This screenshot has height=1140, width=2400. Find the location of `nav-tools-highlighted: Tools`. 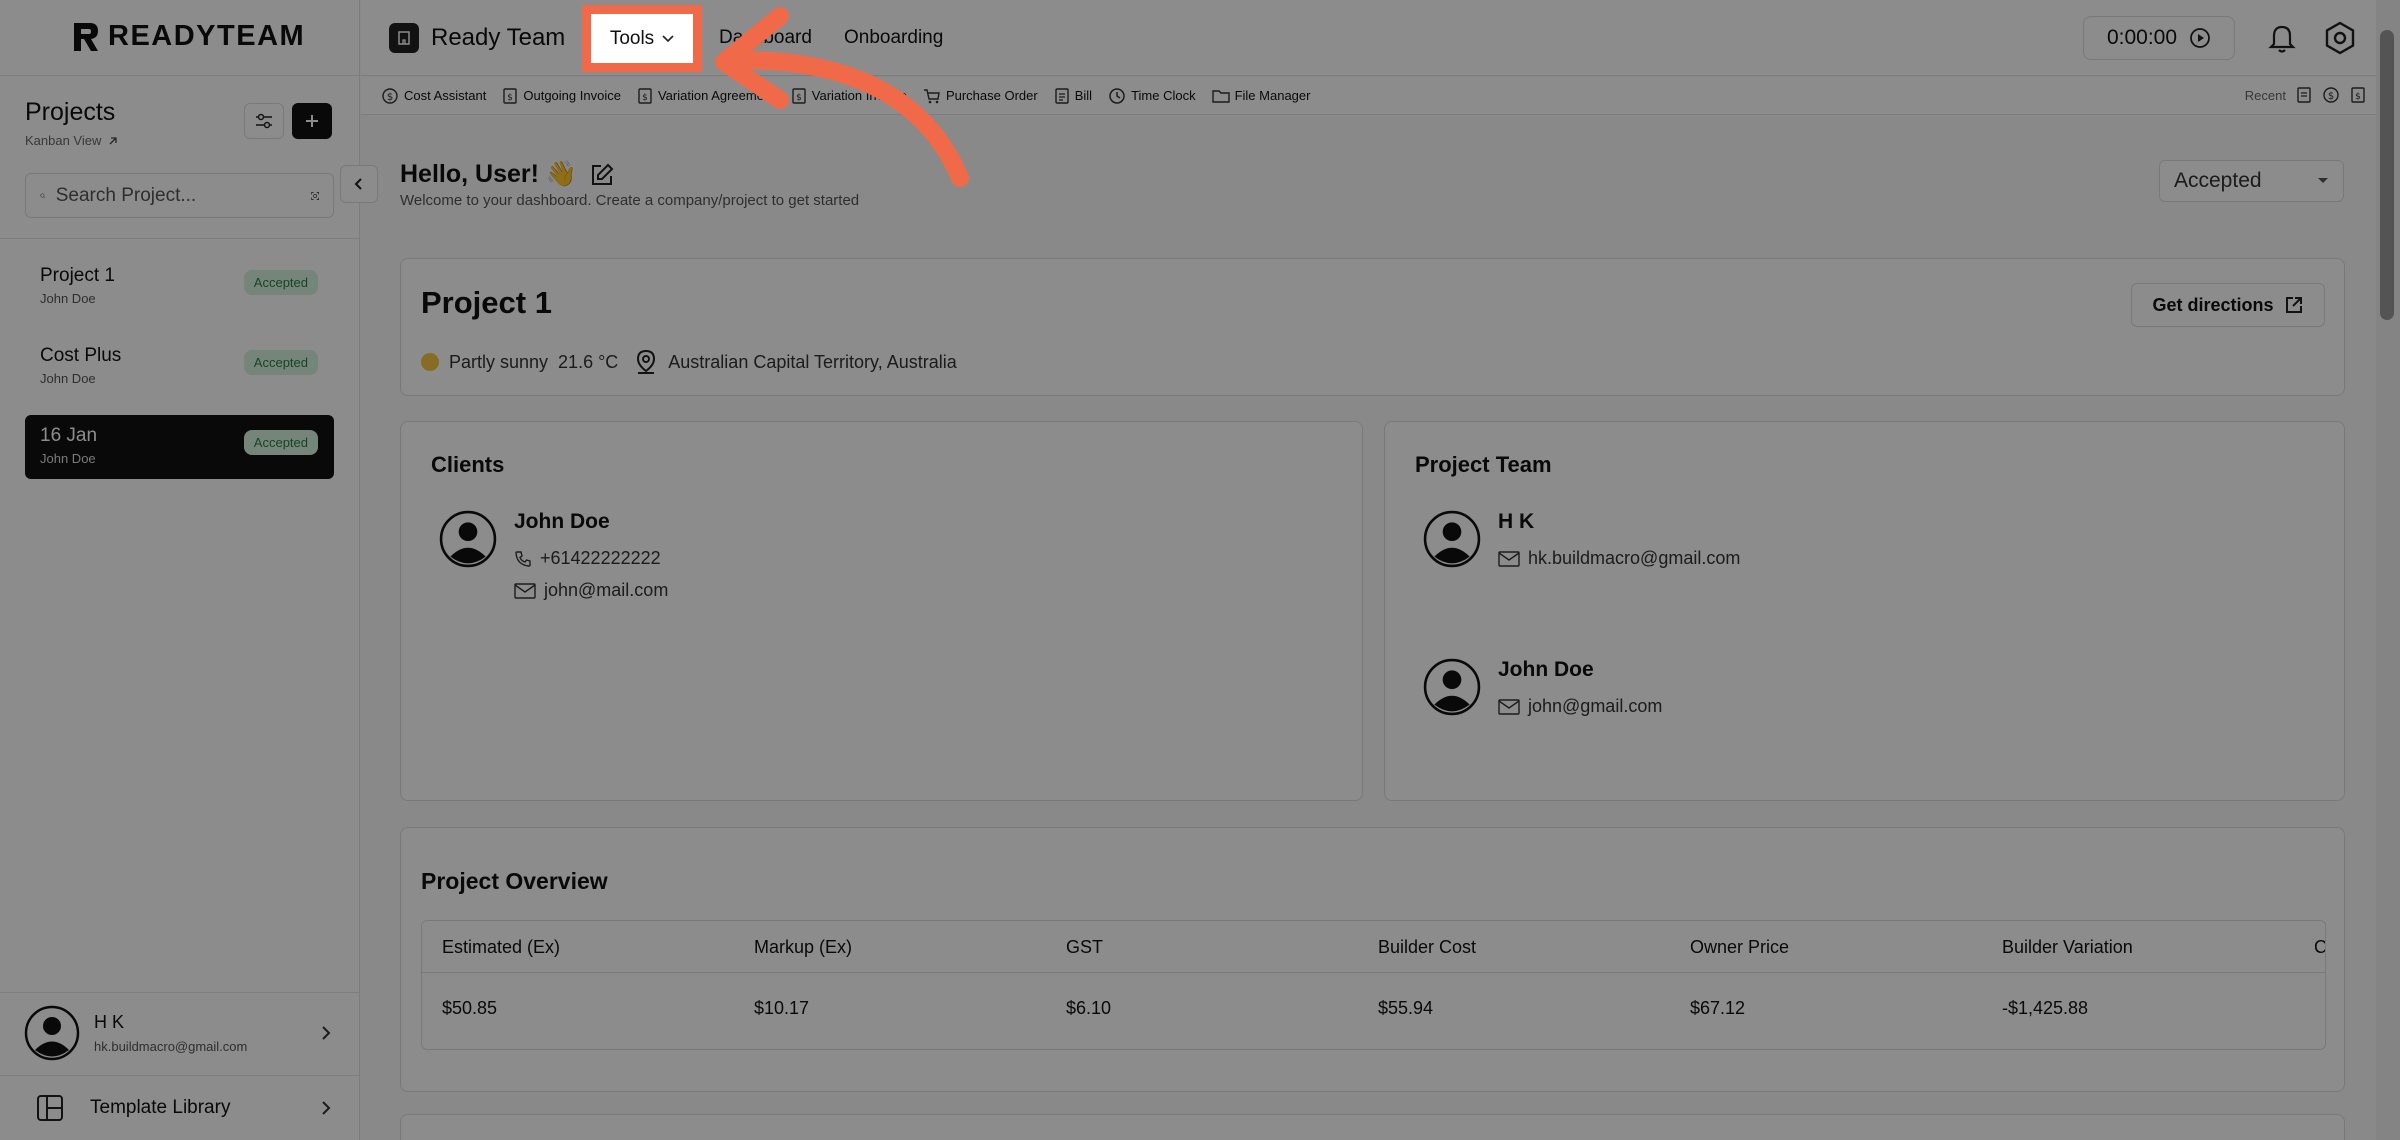

nav-tools-highlighted: Tools is located at coordinates (642, 38).